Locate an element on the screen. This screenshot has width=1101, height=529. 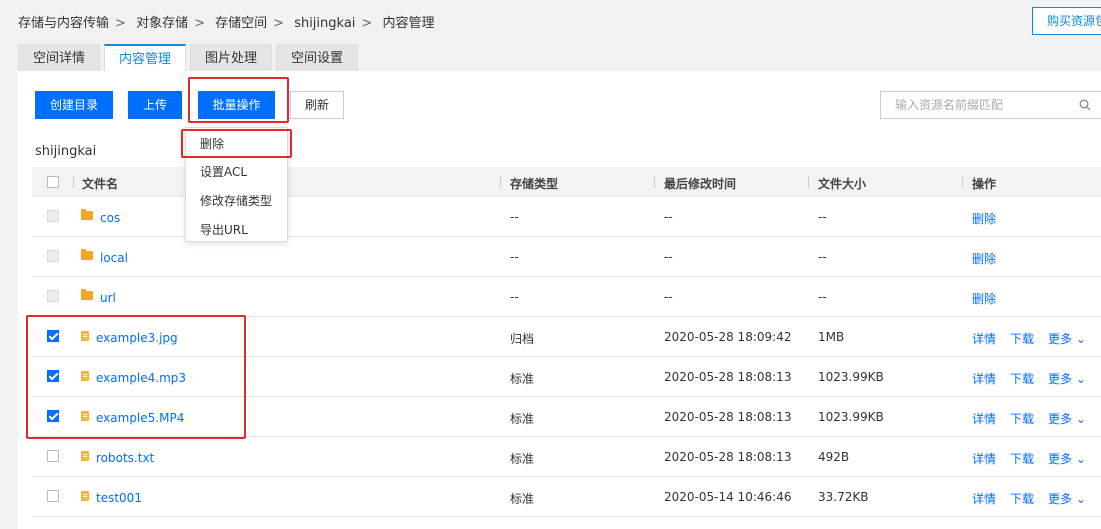
header-file-size: 文件大小 is located at coordinates (842, 184).